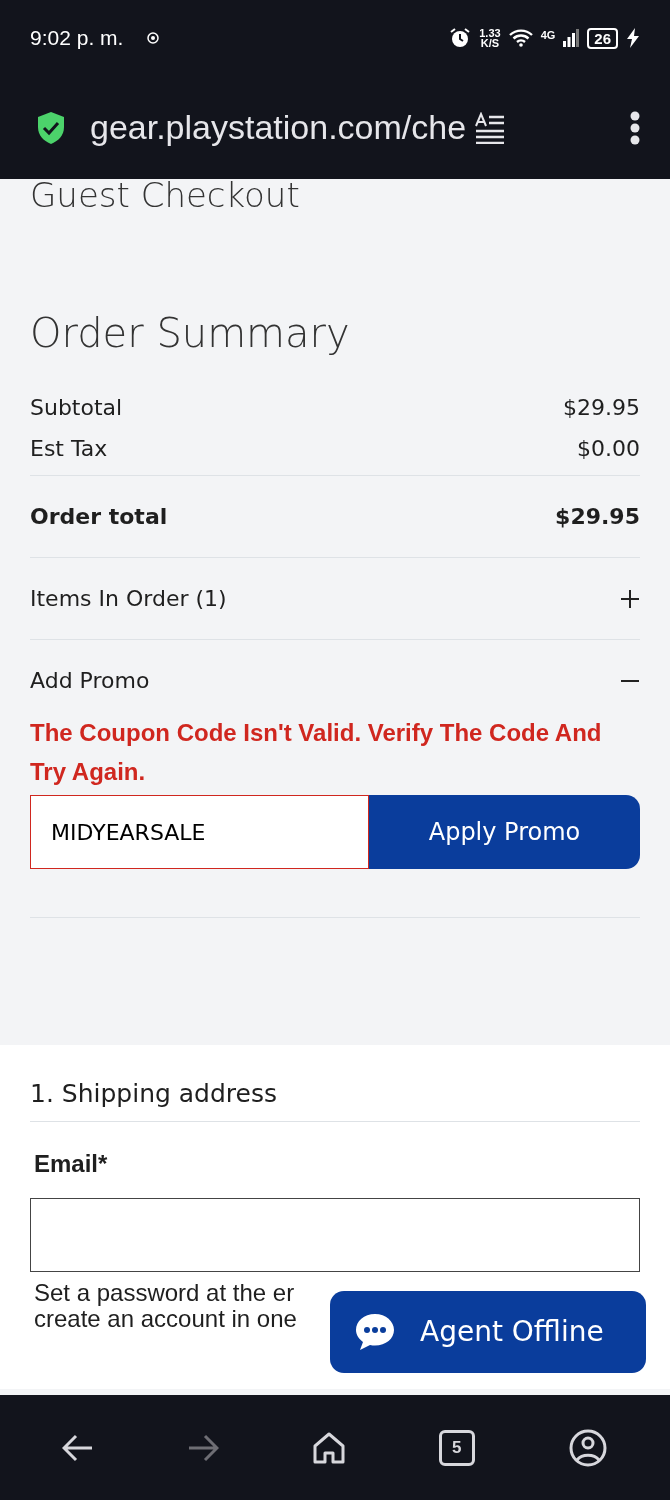  What do you see at coordinates (51, 127) in the screenshot?
I see `shield-check-icon` at bounding box center [51, 127].